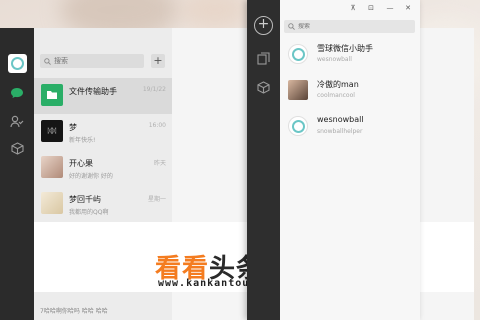  What do you see at coordinates (336, 95) in the screenshot?
I see `contact-id: coolmancool` at bounding box center [336, 95].